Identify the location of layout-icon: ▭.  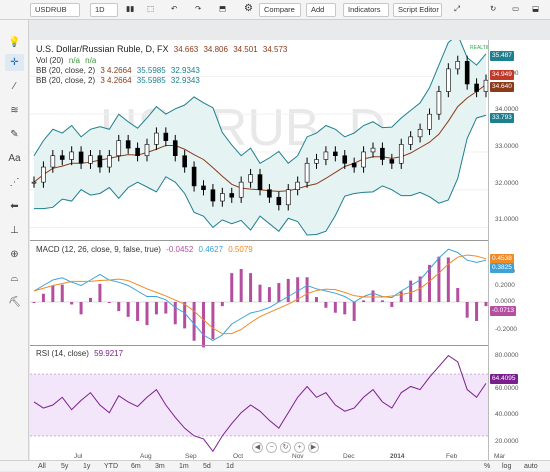
(515, 10).